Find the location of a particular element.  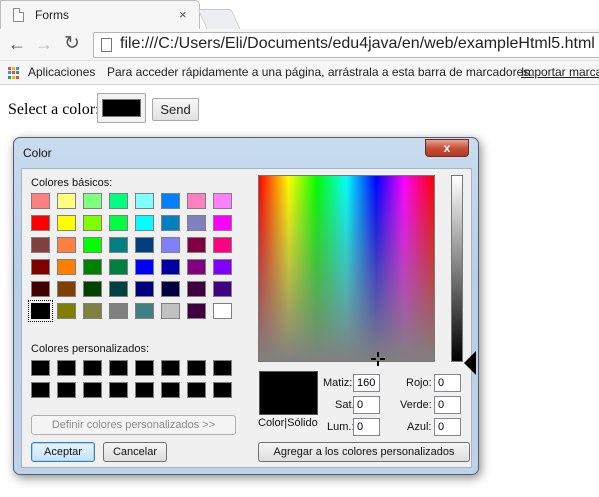

apps-grid-icon is located at coordinates (14, 73).